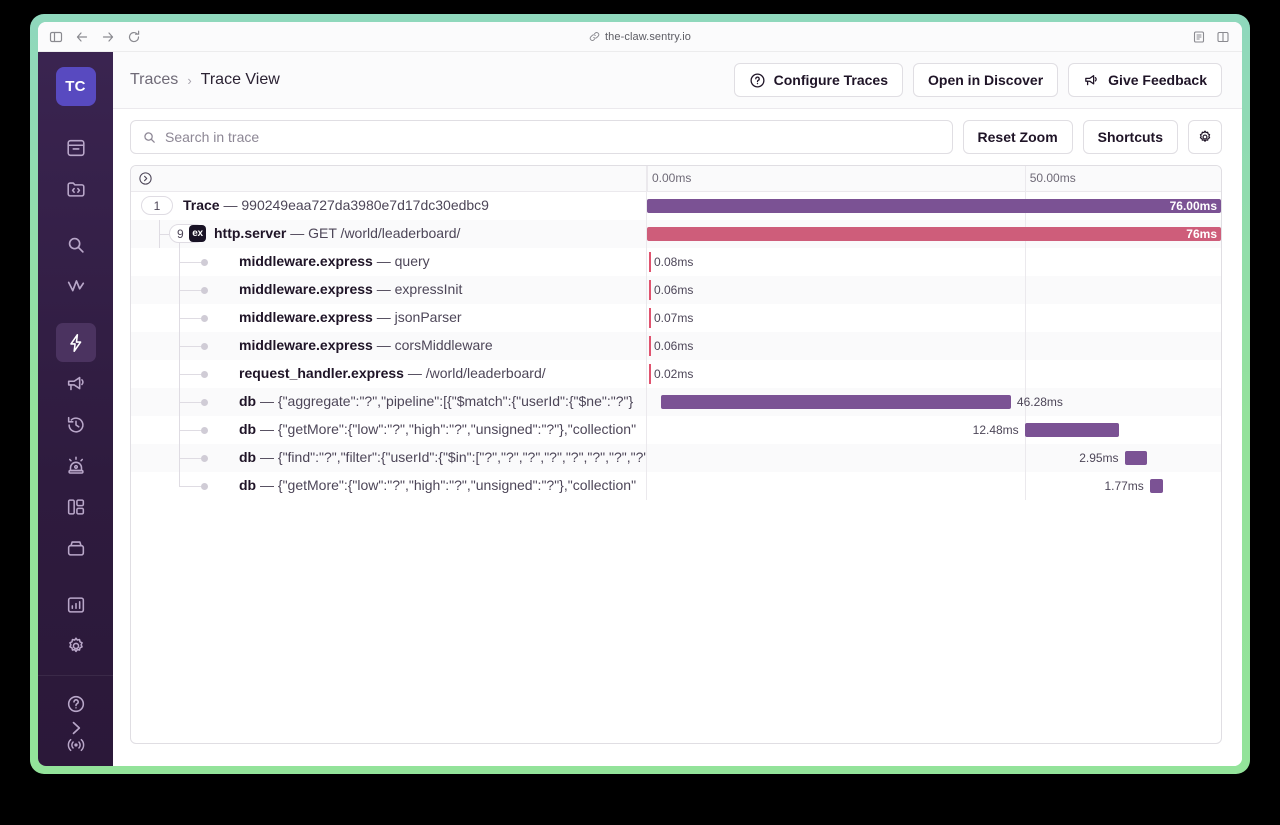 The width and height of the screenshot is (1280, 825). I want to click on span-description: jsonParser, so click(428, 317).